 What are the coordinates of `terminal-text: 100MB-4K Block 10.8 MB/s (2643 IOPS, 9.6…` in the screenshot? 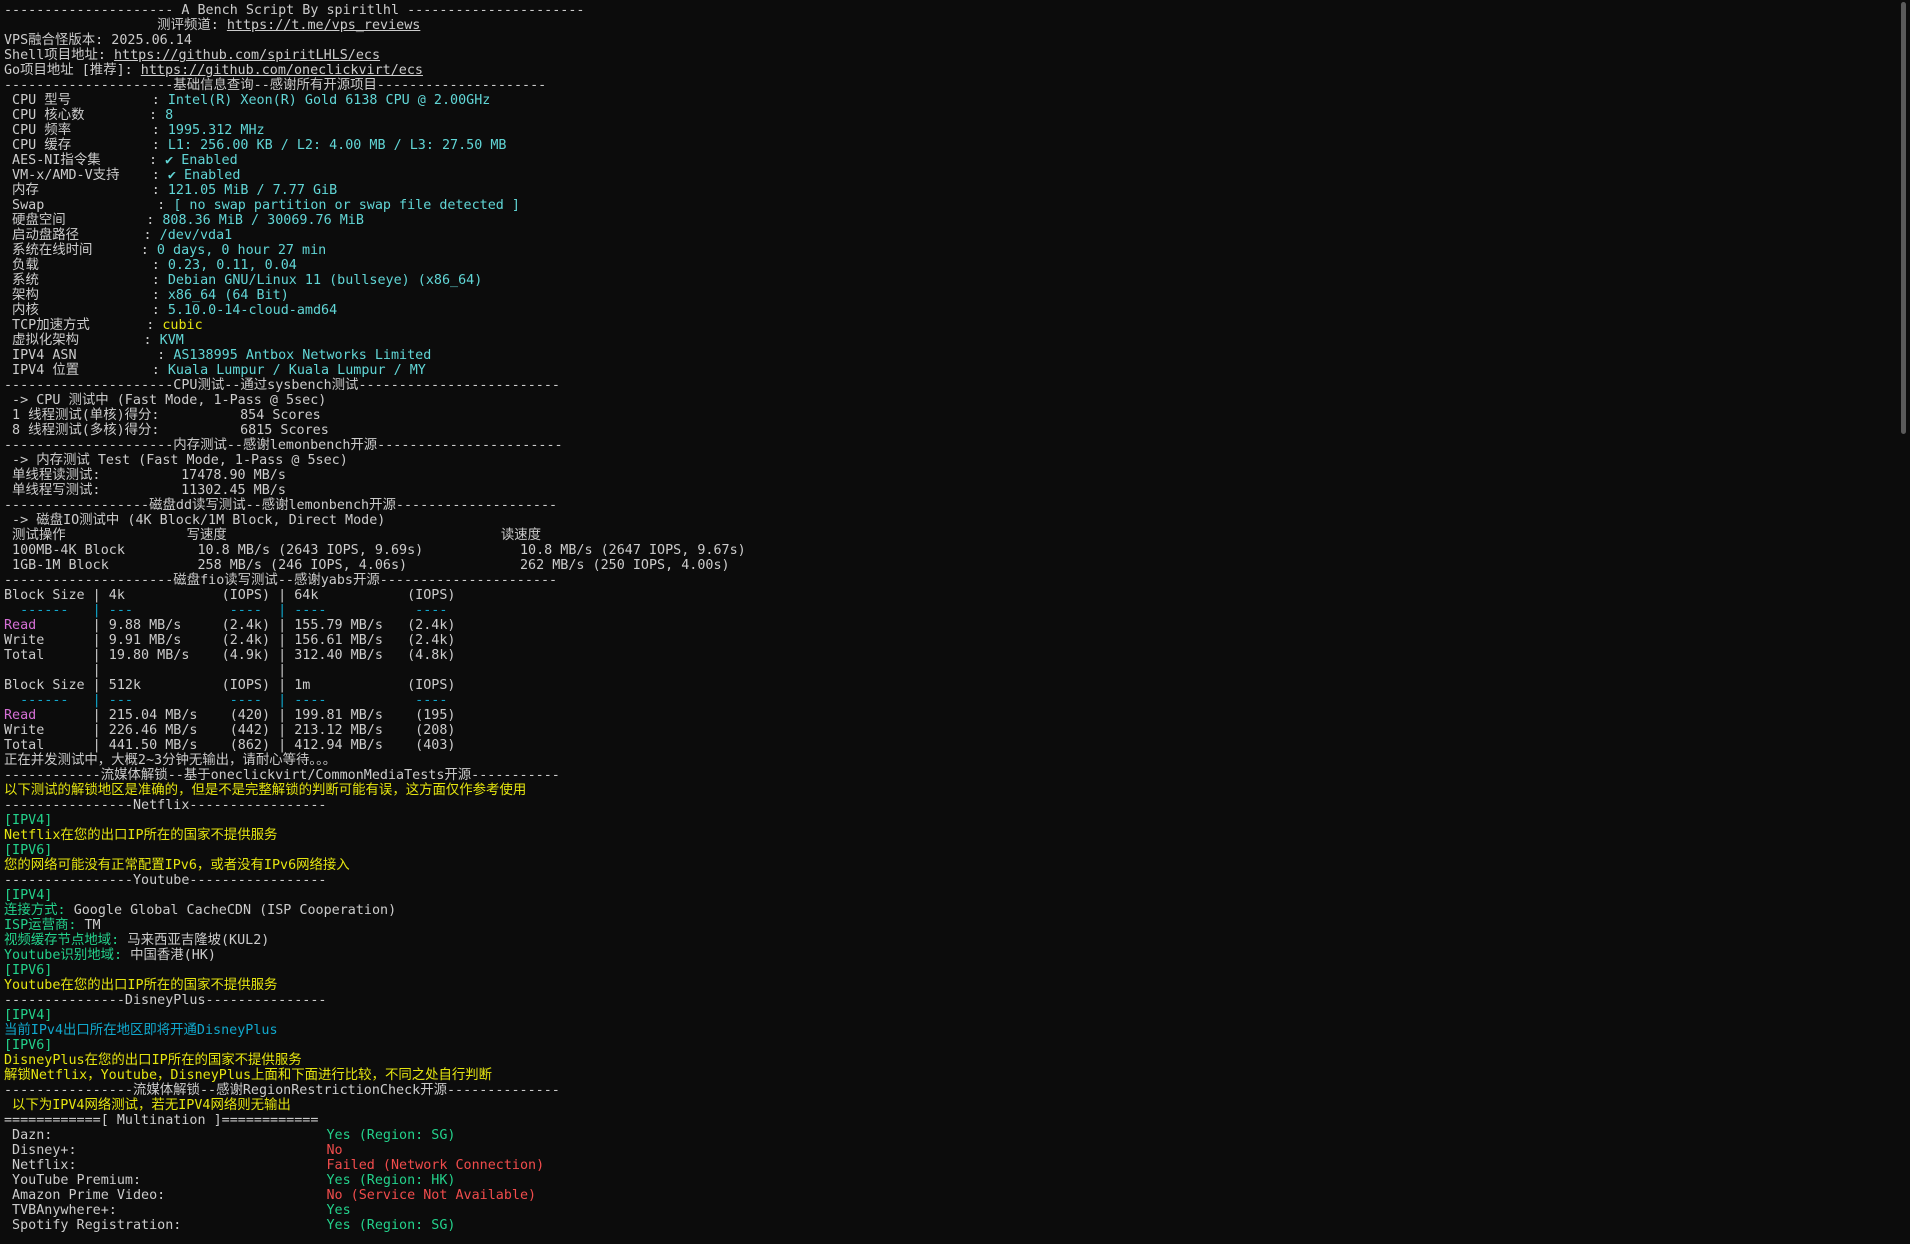 It's located at (375, 550).